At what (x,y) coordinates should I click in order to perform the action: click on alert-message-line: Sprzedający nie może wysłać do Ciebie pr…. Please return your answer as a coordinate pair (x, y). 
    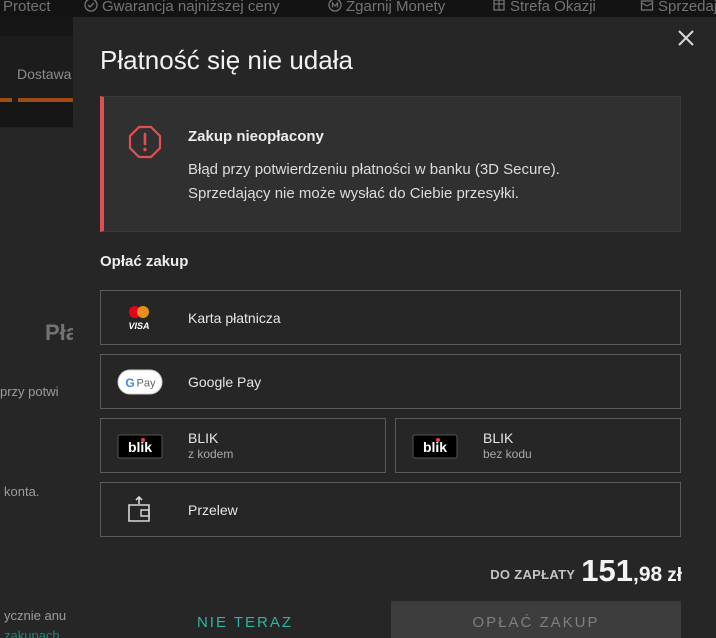
    Looking at the image, I should click on (353, 193).